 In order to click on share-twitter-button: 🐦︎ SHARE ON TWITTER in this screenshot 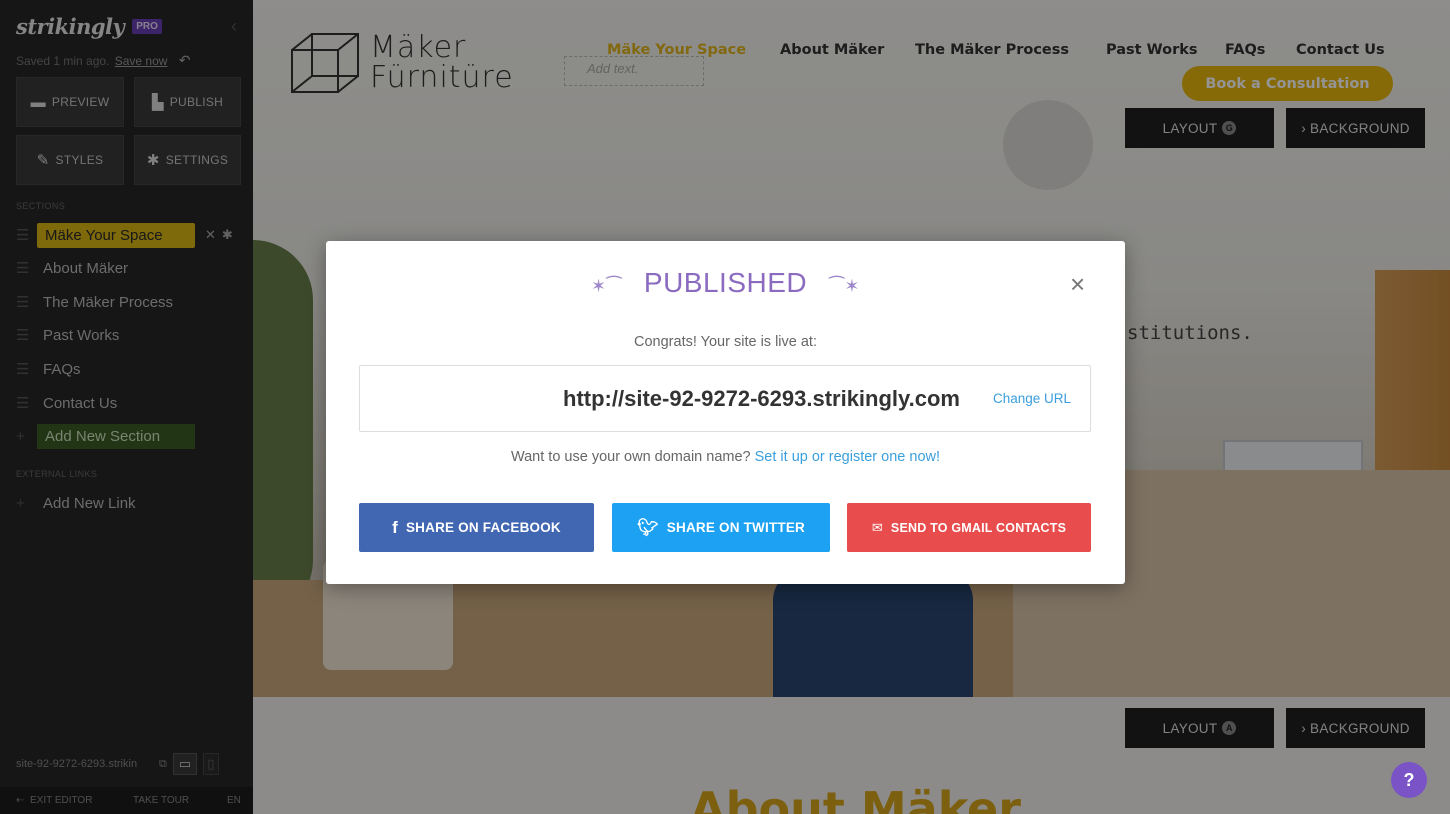, I will do `click(721, 527)`.